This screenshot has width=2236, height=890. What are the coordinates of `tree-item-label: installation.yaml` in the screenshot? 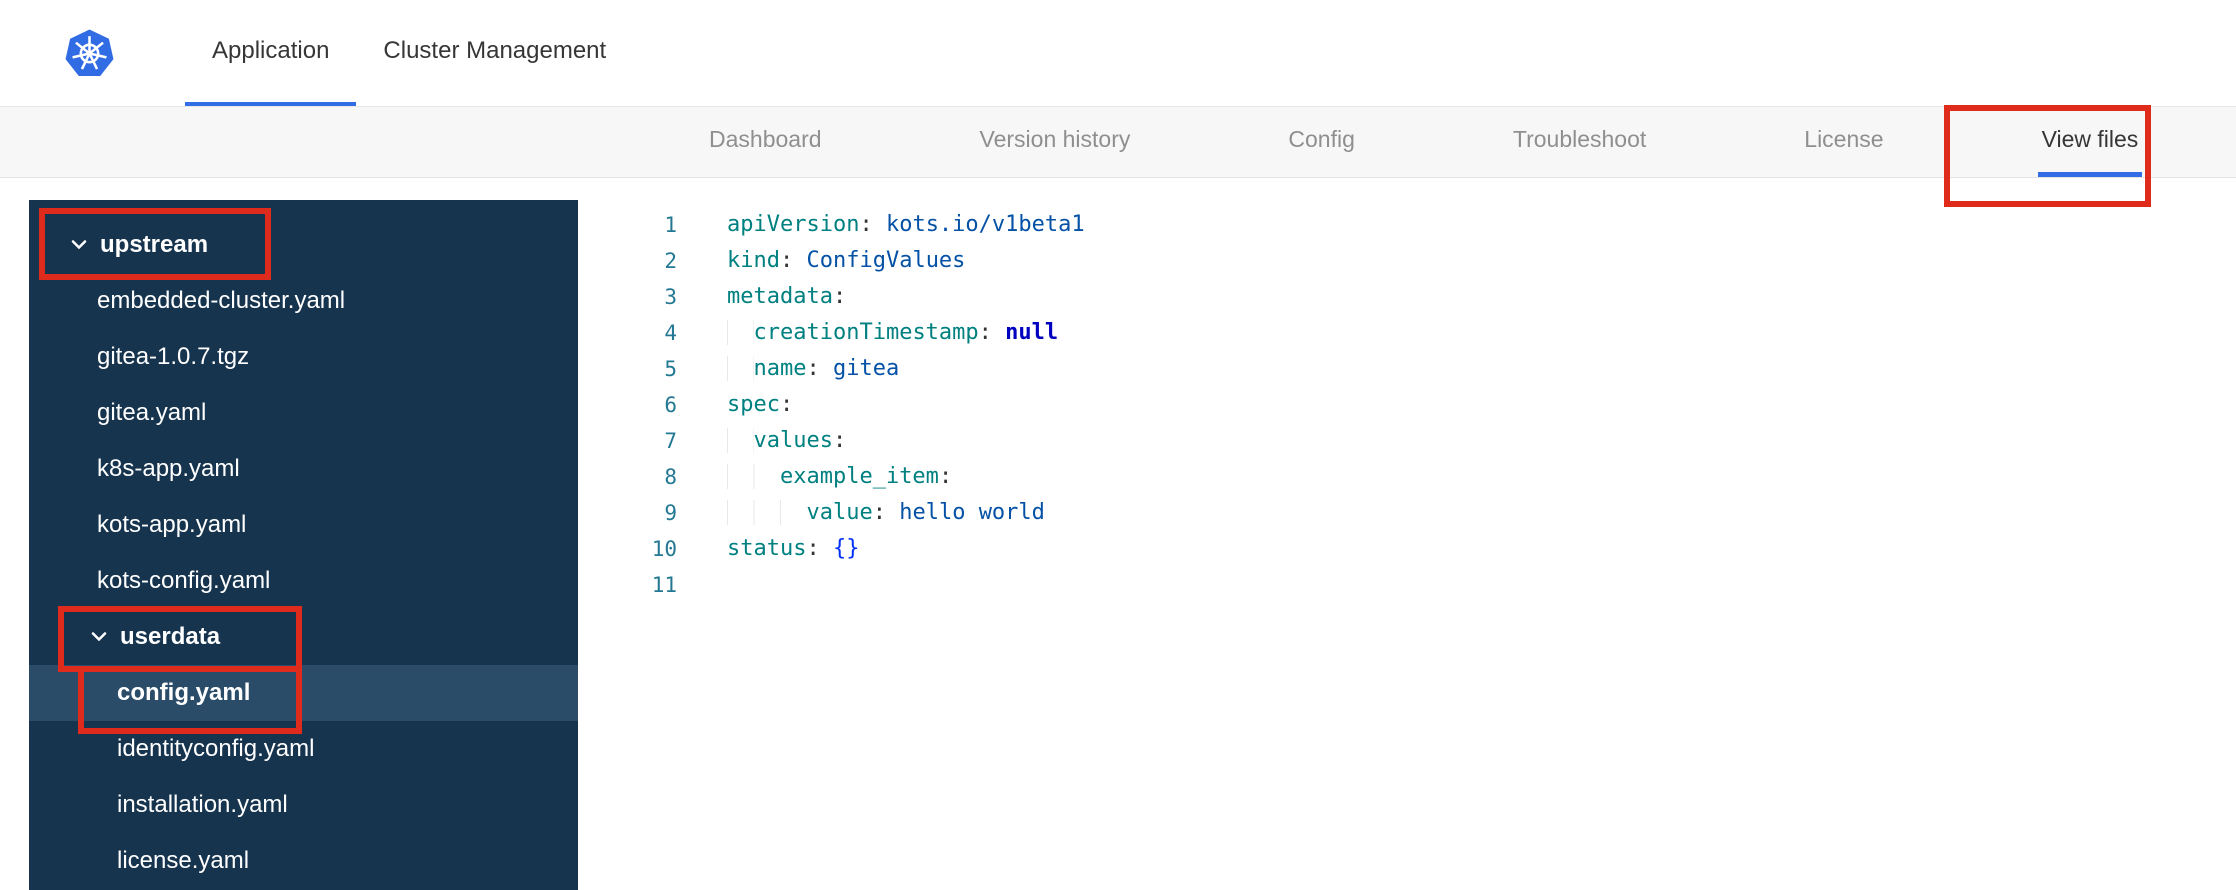 It's located at (202, 804).